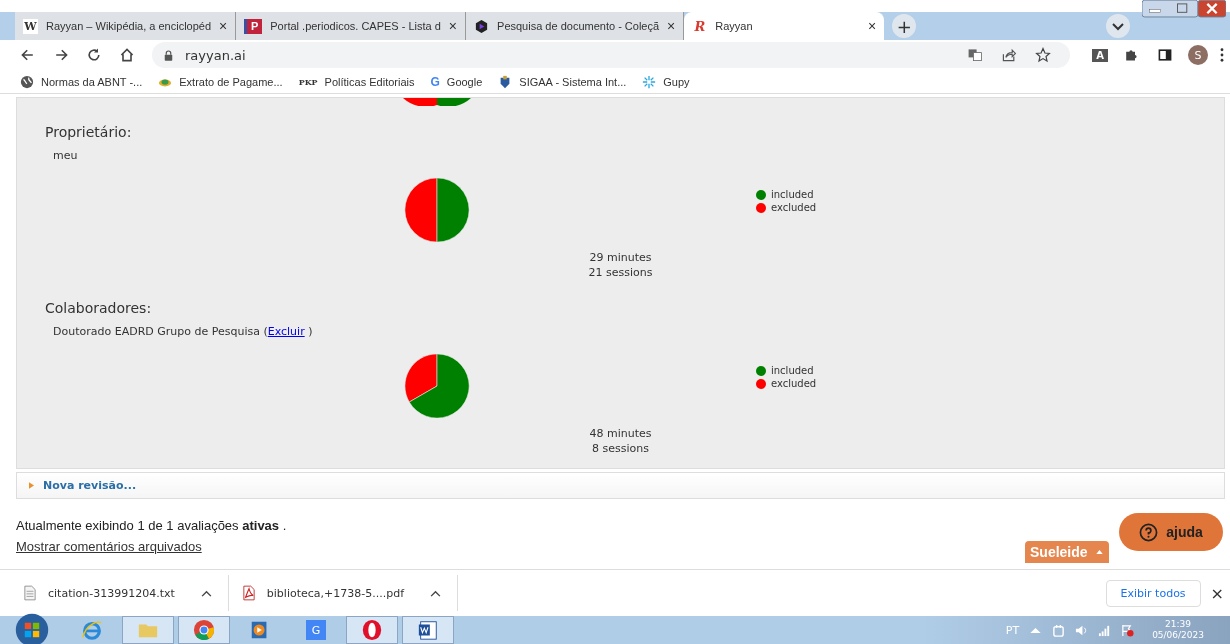  I want to click on puzzle-icon, so click(1131, 55).